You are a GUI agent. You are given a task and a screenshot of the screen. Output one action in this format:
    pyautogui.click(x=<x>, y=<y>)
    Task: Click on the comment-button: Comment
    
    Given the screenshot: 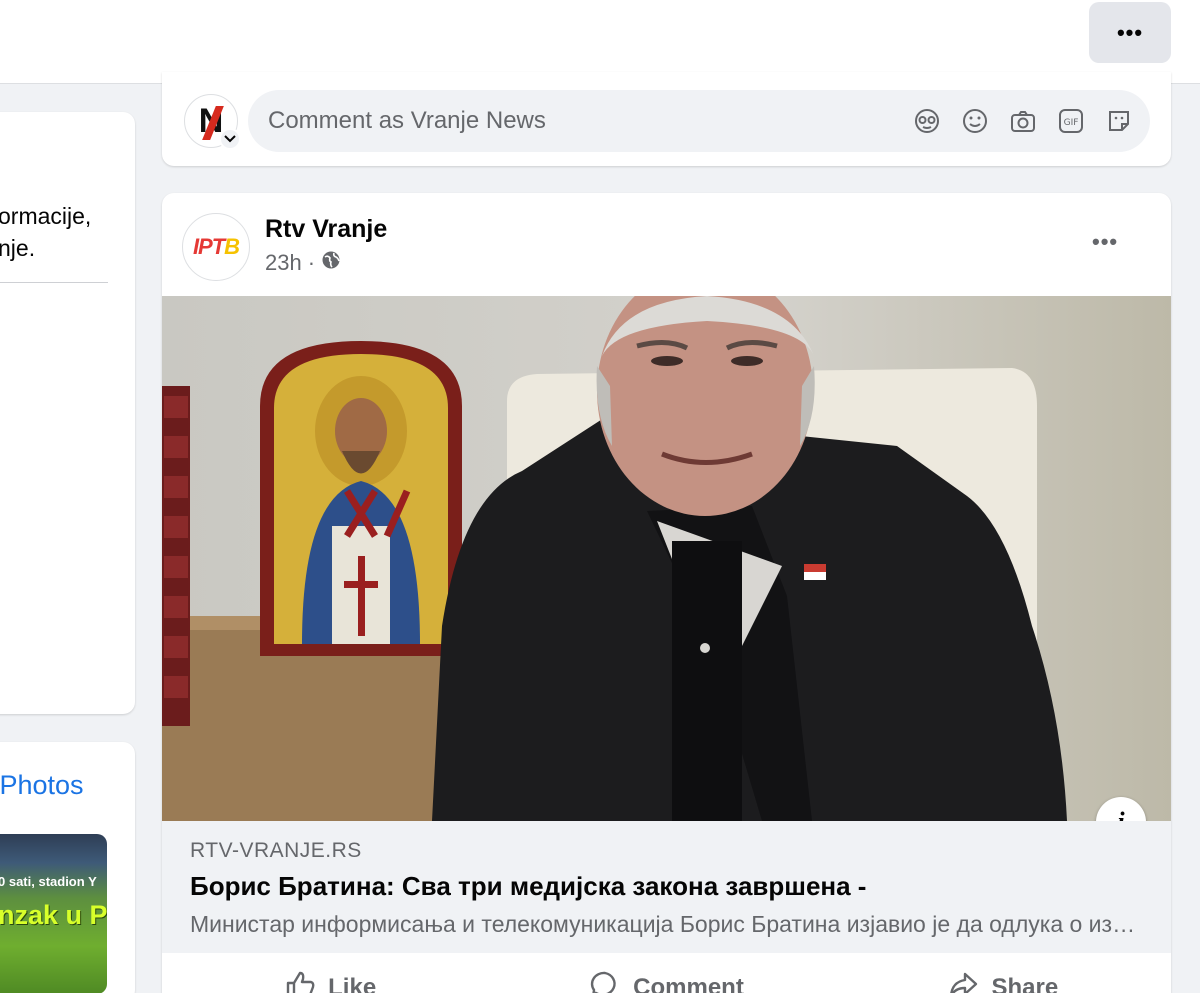 What is the action you would take?
    pyautogui.click(x=666, y=973)
    